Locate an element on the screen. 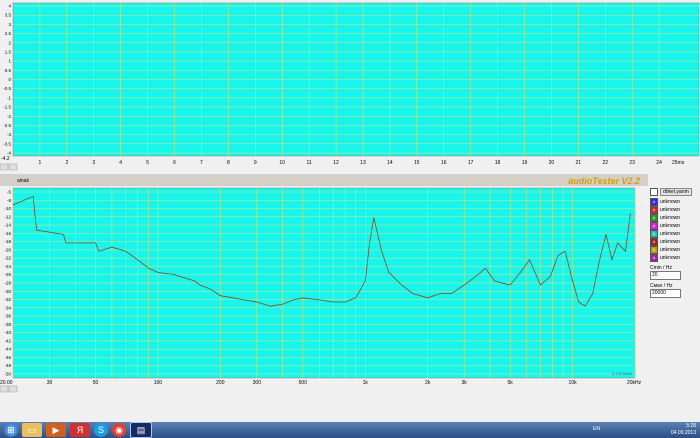 The image size is (700, 438). chrome-icon: ◉ is located at coordinates (119, 429).